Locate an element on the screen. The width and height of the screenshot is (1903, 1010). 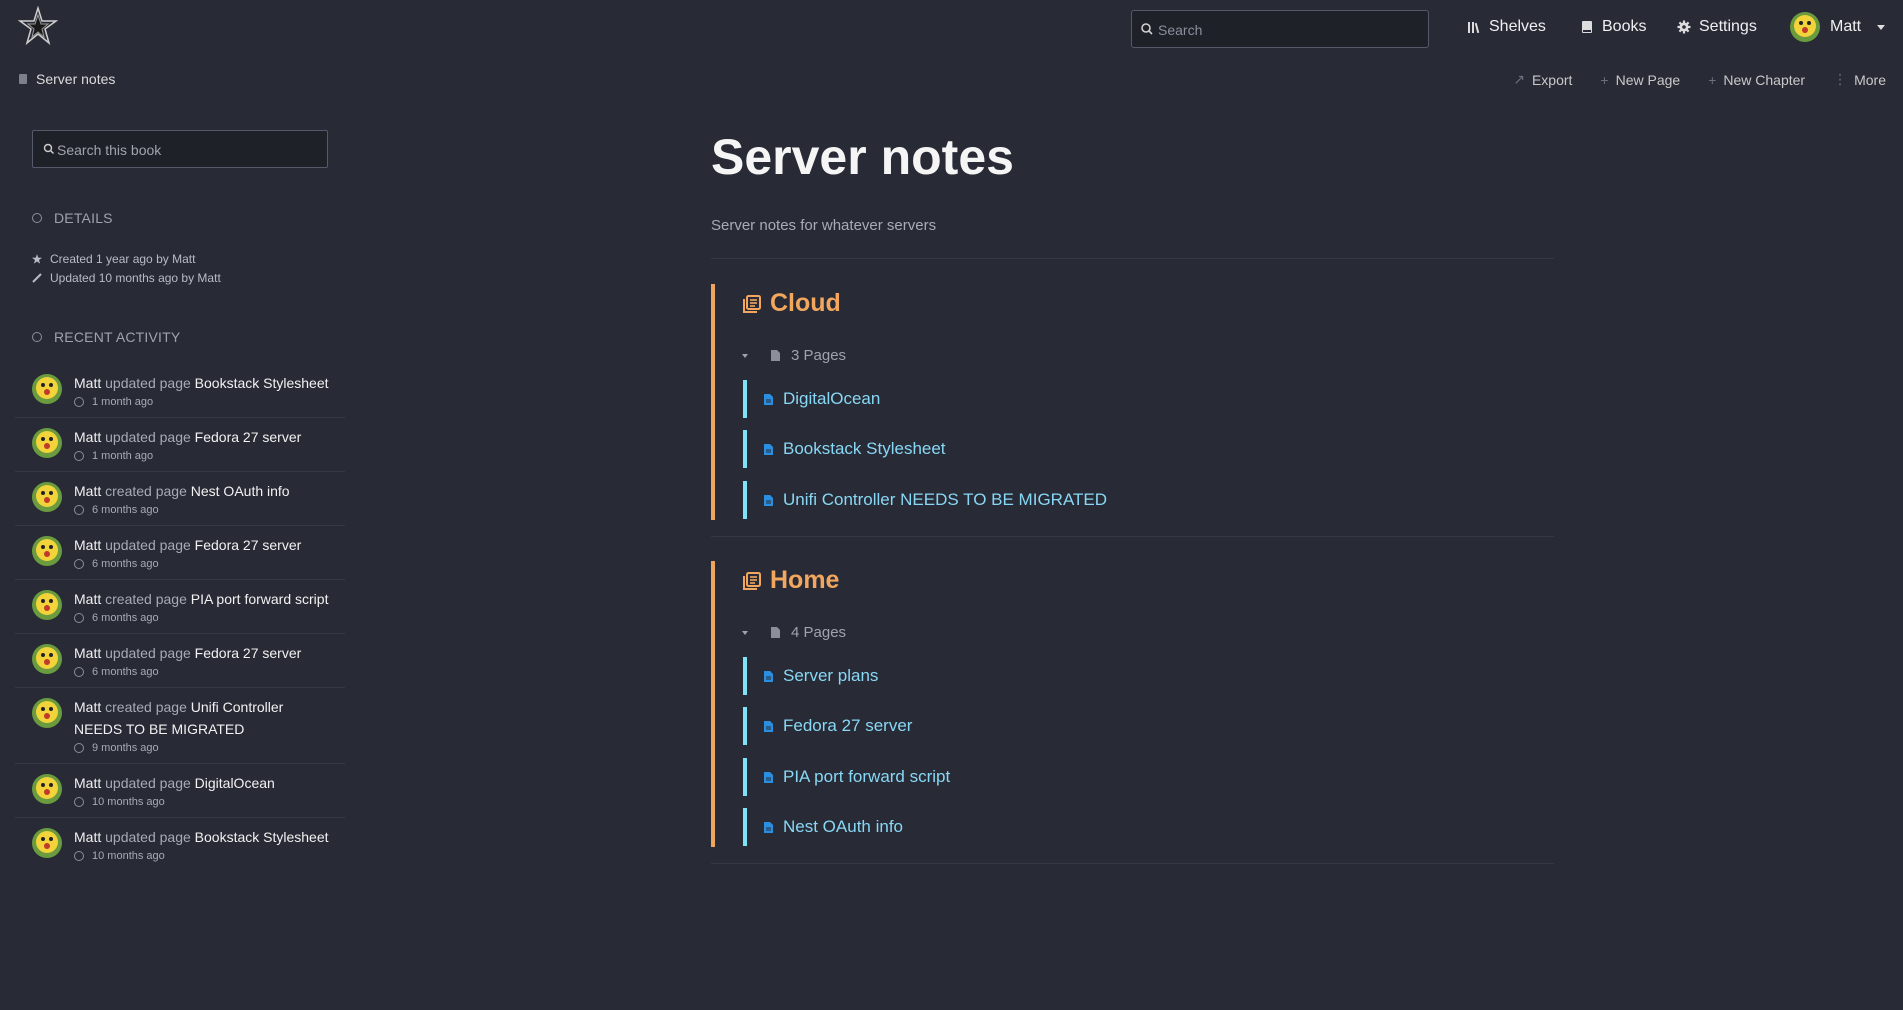
page-link-digitalocean: DigitalOcean is located at coordinates (811, 399).